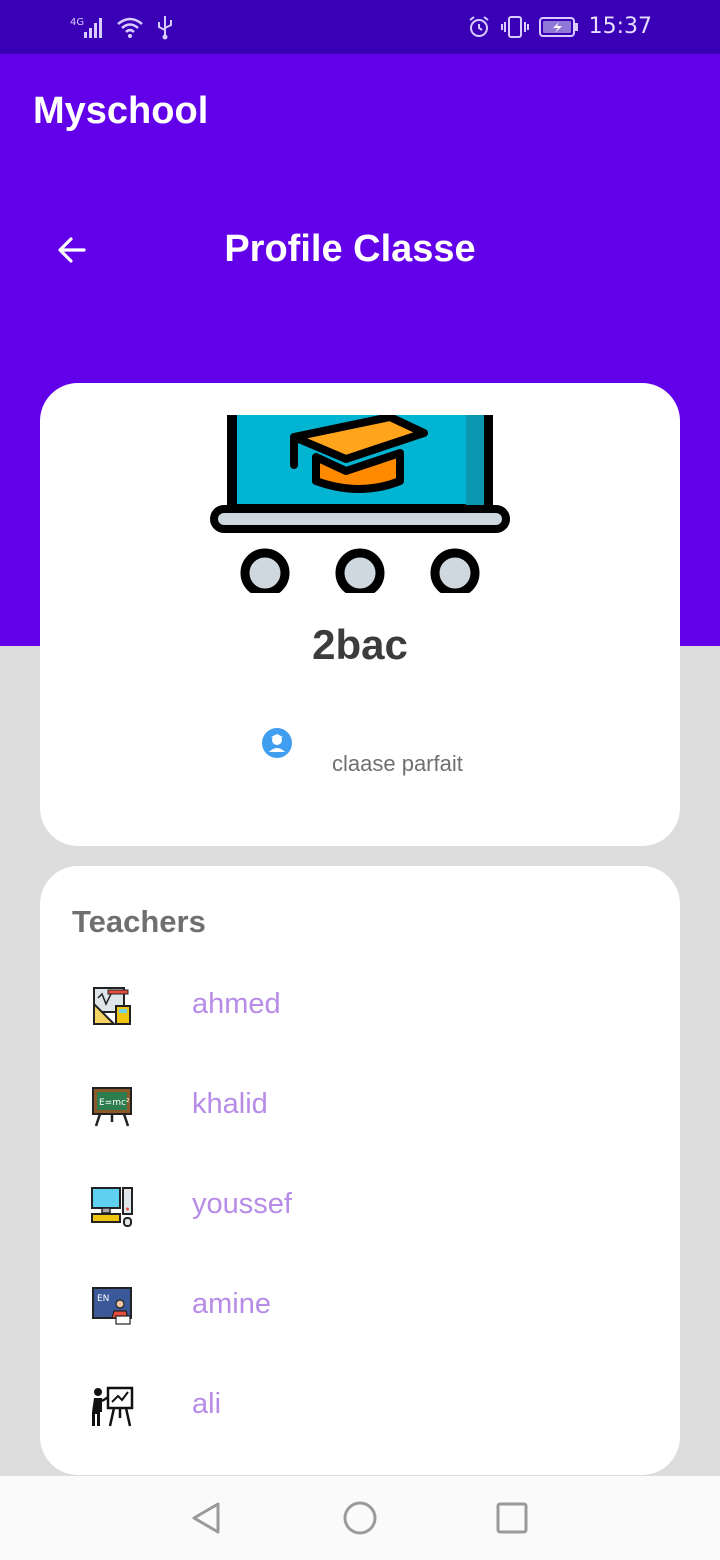  I want to click on teacher-row-ahmed: ahmed, so click(360, 1006).